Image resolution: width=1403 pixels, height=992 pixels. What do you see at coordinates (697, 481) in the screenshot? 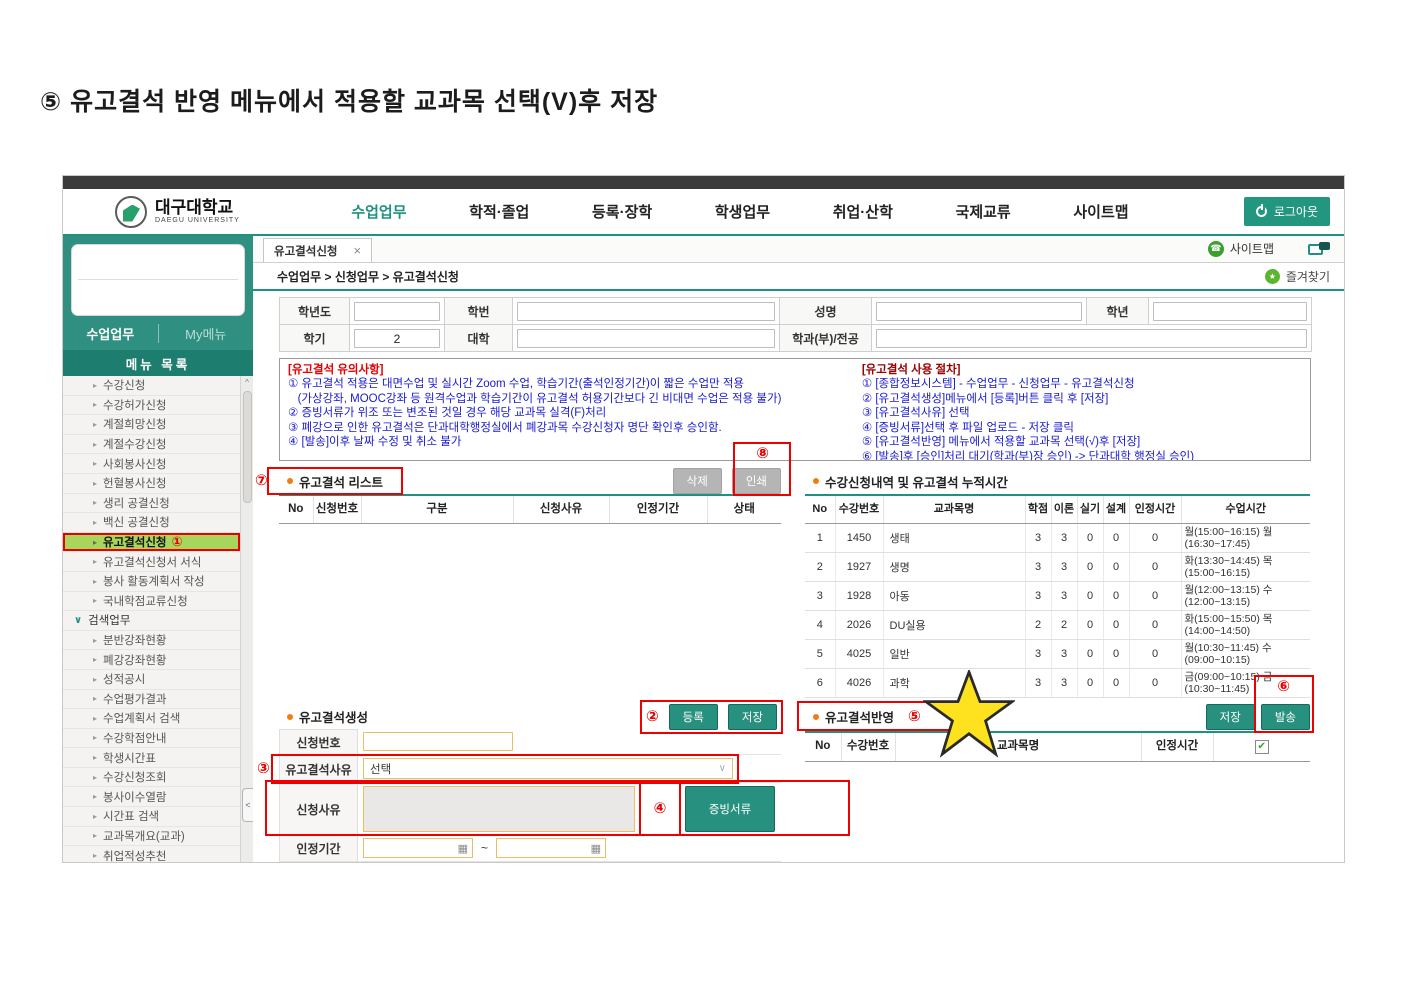
I see `delete-button: 삭제` at bounding box center [697, 481].